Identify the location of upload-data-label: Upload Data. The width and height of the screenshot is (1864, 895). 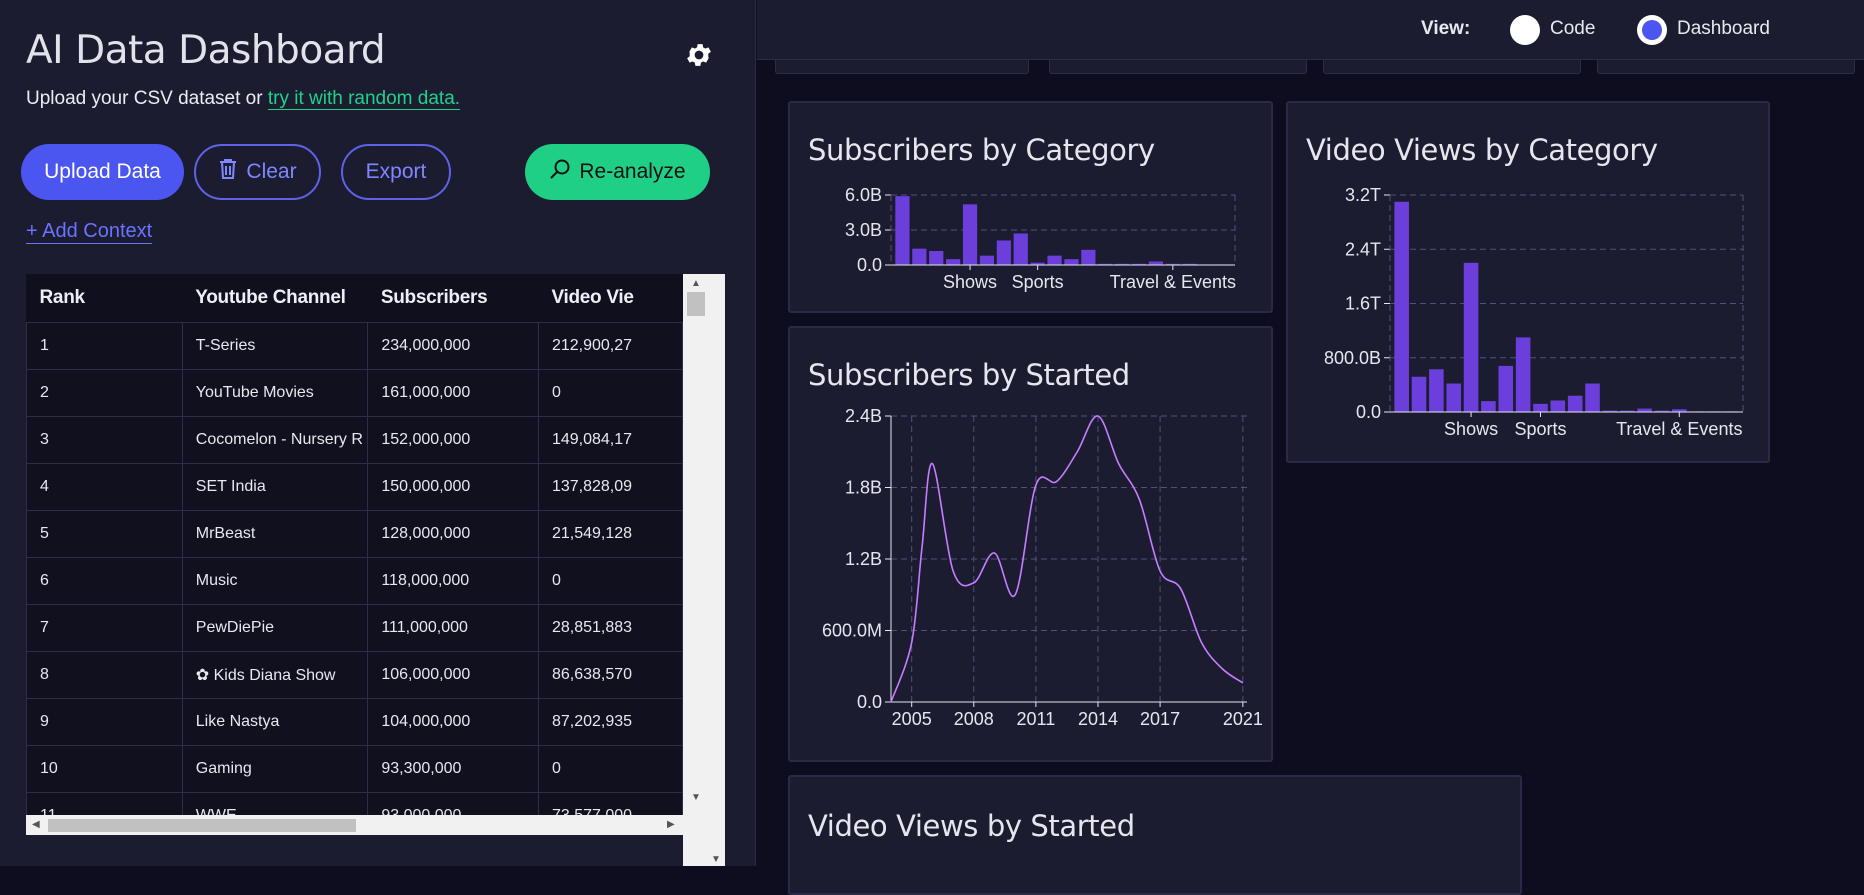
(102, 171).